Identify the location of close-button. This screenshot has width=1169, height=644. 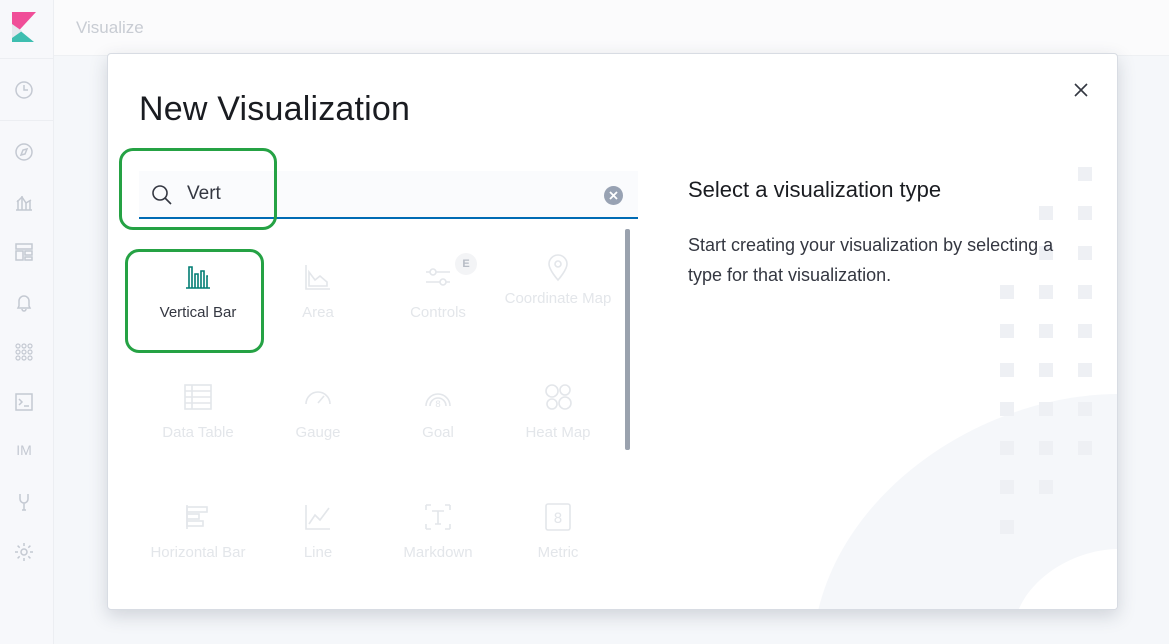
(1081, 90).